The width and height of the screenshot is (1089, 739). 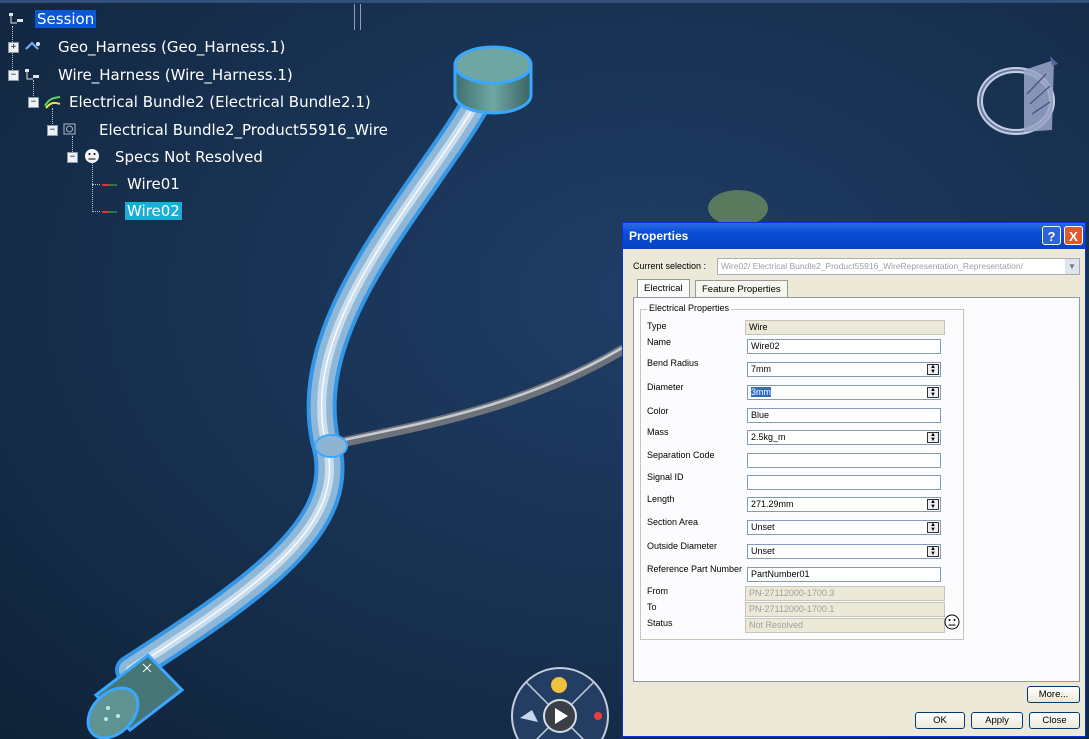 What do you see at coordinates (657, 326) in the screenshot?
I see `type-label: Type` at bounding box center [657, 326].